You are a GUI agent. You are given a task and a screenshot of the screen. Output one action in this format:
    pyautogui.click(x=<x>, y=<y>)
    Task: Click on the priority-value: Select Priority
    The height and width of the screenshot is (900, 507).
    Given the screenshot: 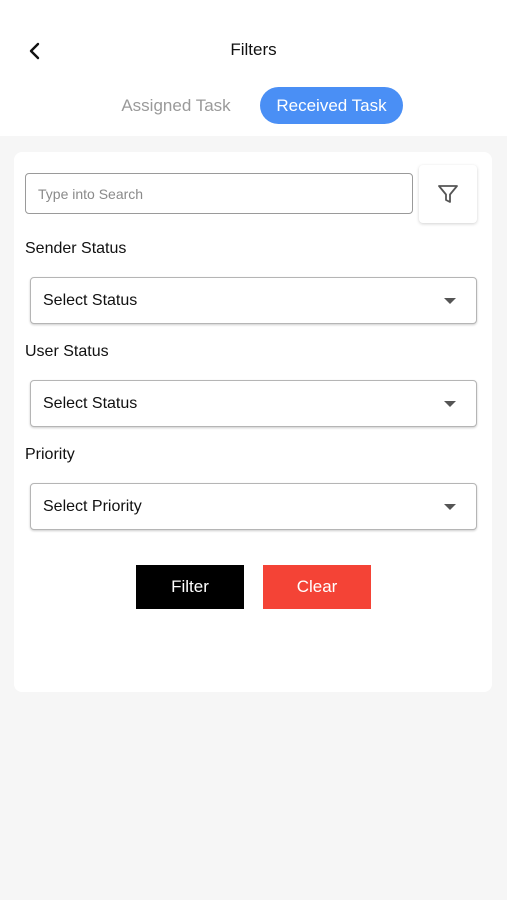 What is the action you would take?
    pyautogui.click(x=92, y=506)
    